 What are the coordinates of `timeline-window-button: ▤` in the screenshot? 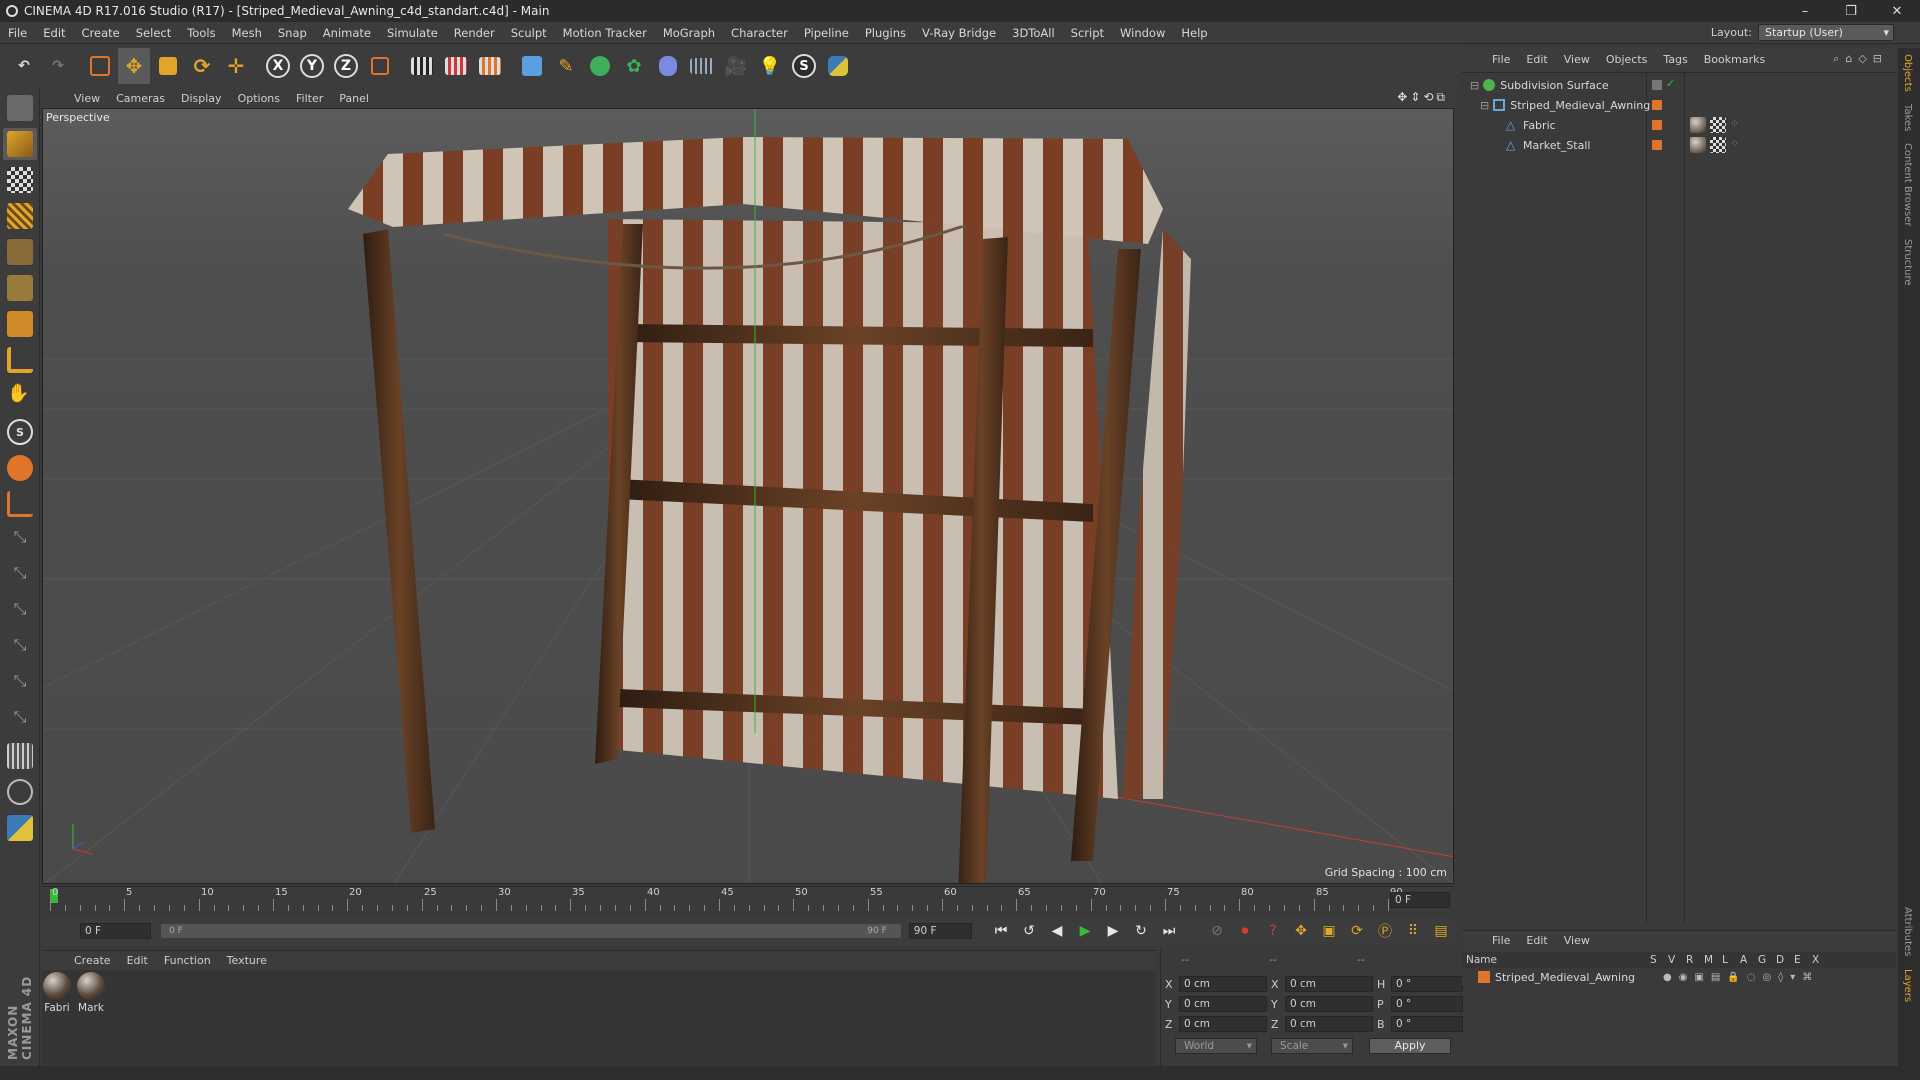 It's located at (1441, 931).